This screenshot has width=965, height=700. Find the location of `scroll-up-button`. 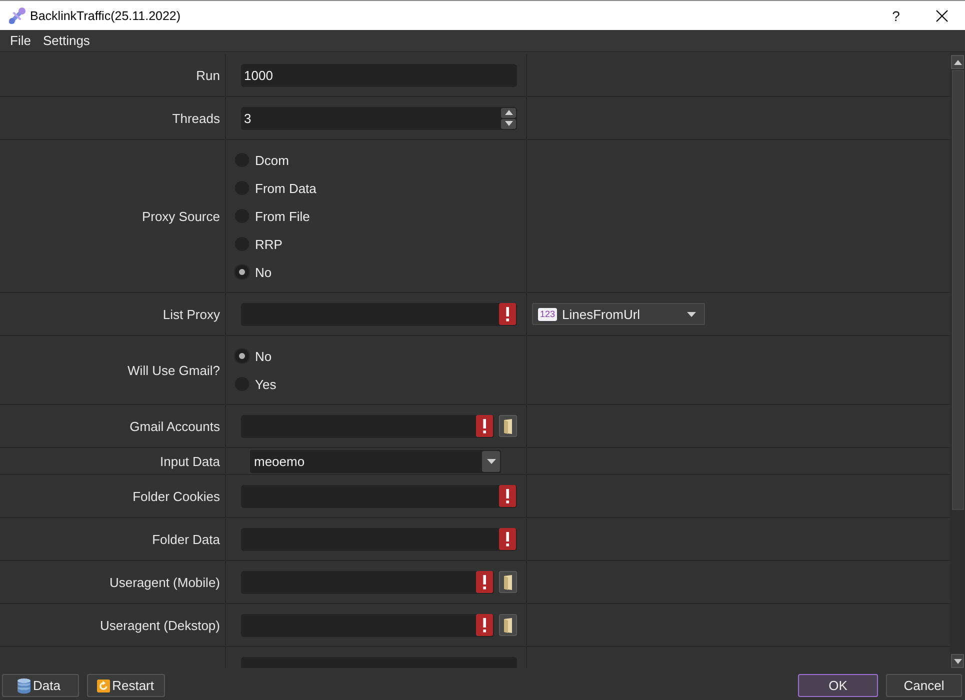

scroll-up-button is located at coordinates (957, 62).